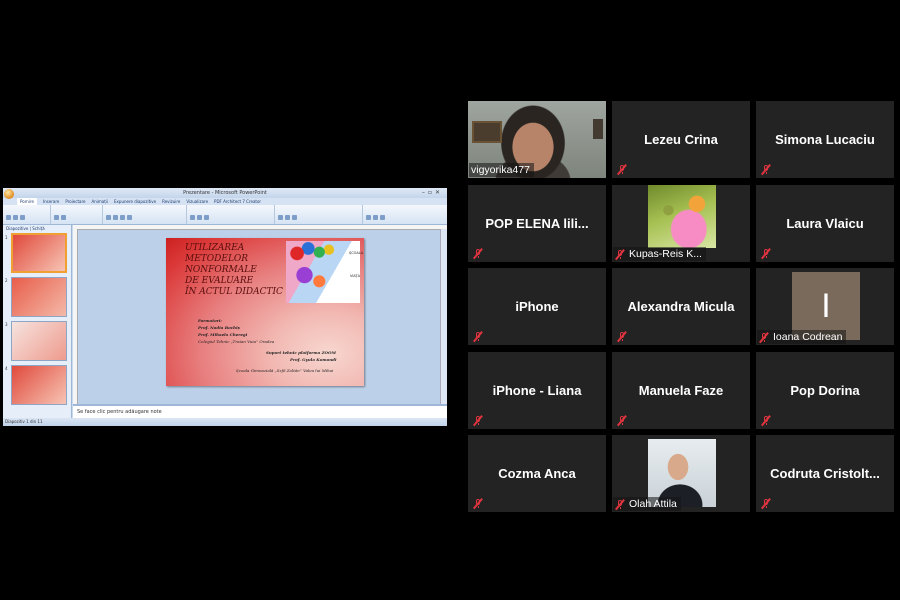 The height and width of the screenshot is (600, 900). Describe the element at coordinates (443, 316) in the screenshot. I see `vertical-scrollbar` at that location.